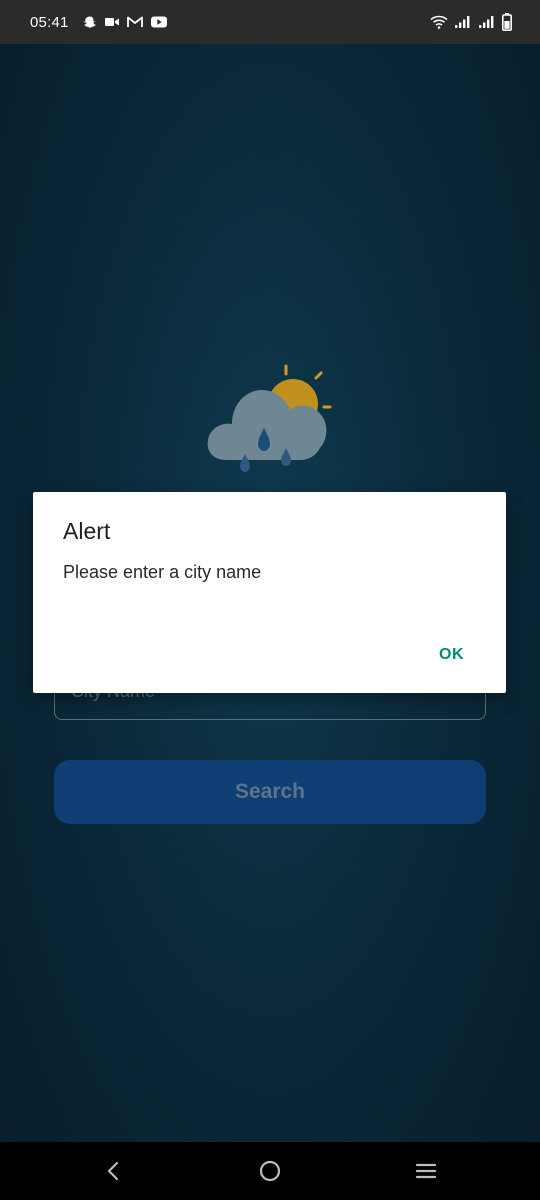 The image size is (540, 1200). Describe the element at coordinates (111, 22) in the screenshot. I see `video-icon` at that location.